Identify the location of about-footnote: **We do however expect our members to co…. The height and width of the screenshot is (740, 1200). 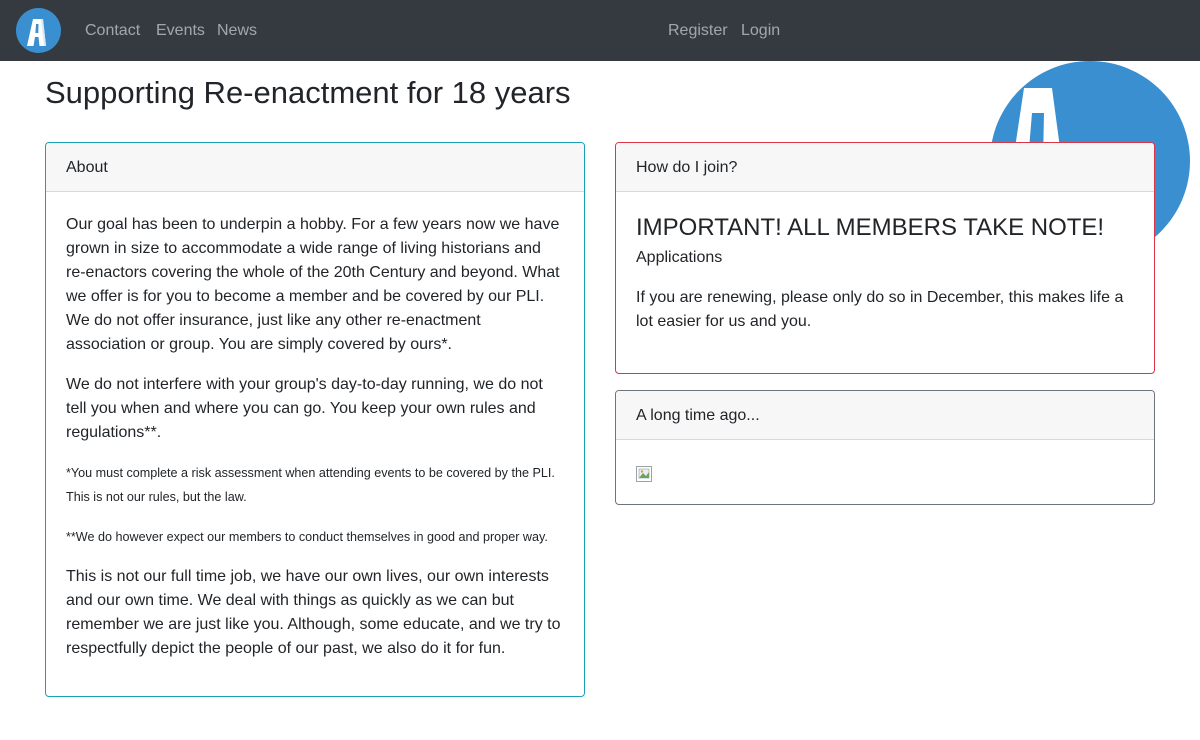
(307, 537).